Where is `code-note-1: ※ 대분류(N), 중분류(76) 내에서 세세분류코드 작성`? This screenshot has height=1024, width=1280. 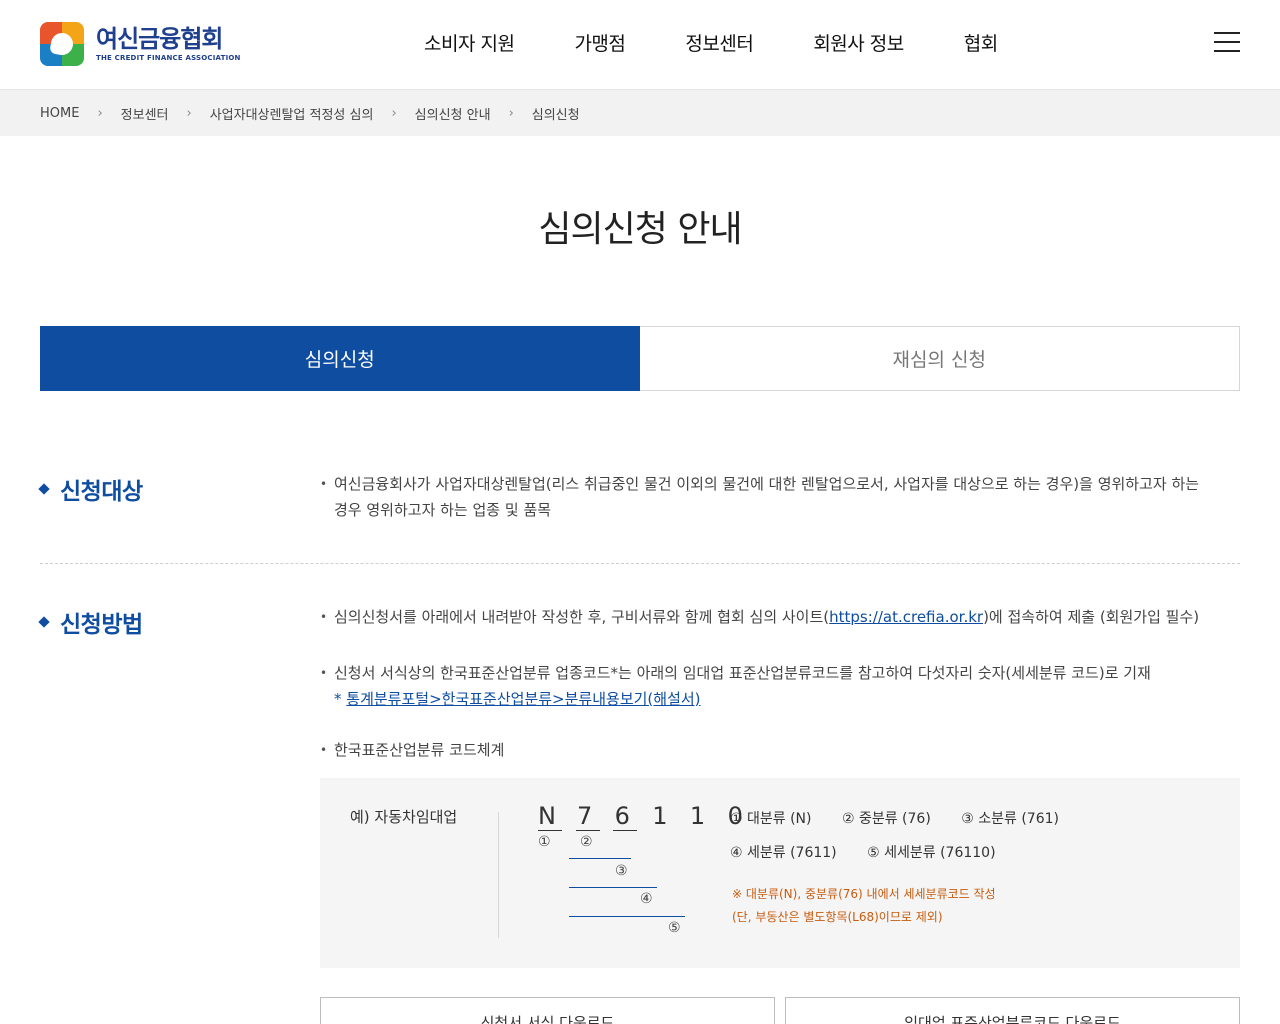 code-note-1: ※ 대분류(N), 중분류(76) 내에서 세세분류코드 작성 is located at coordinates (864, 894).